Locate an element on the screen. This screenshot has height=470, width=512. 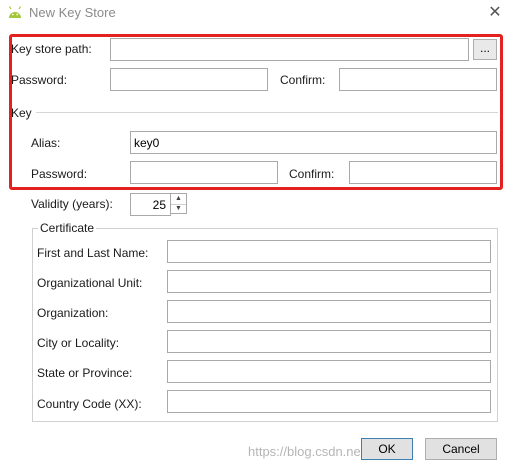
title-bar: New Key Store ✕ is located at coordinates (256, 13).